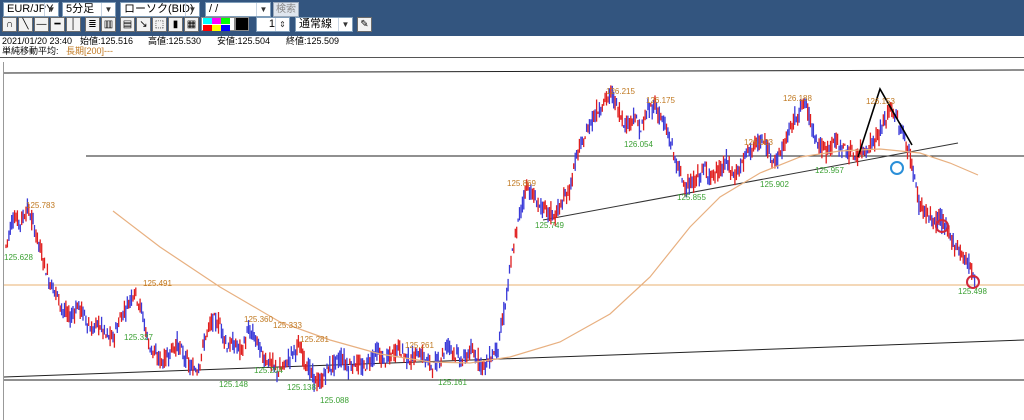 Image resolution: width=1024 pixels, height=420 pixels. What do you see at coordinates (334, 400) in the screenshot?
I see `low-label: 125.088` at bounding box center [334, 400].